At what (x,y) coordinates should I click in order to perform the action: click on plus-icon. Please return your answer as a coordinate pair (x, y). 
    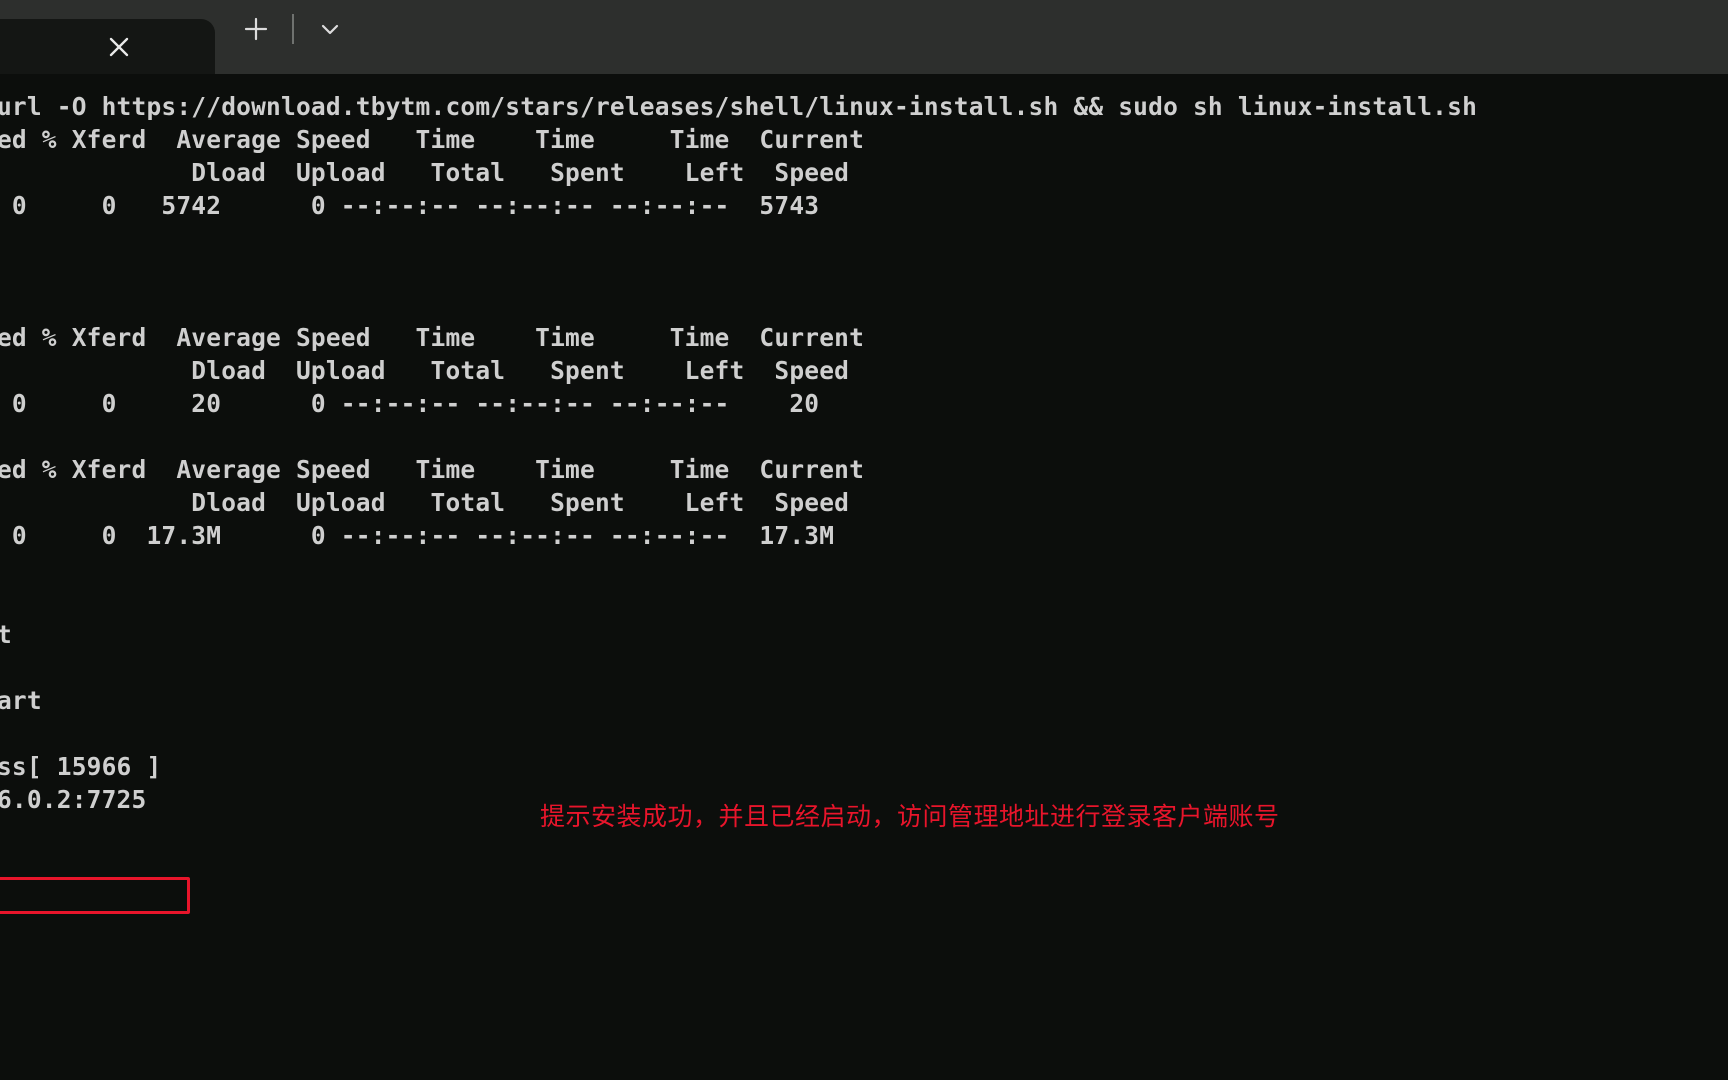
    Looking at the image, I should click on (256, 29).